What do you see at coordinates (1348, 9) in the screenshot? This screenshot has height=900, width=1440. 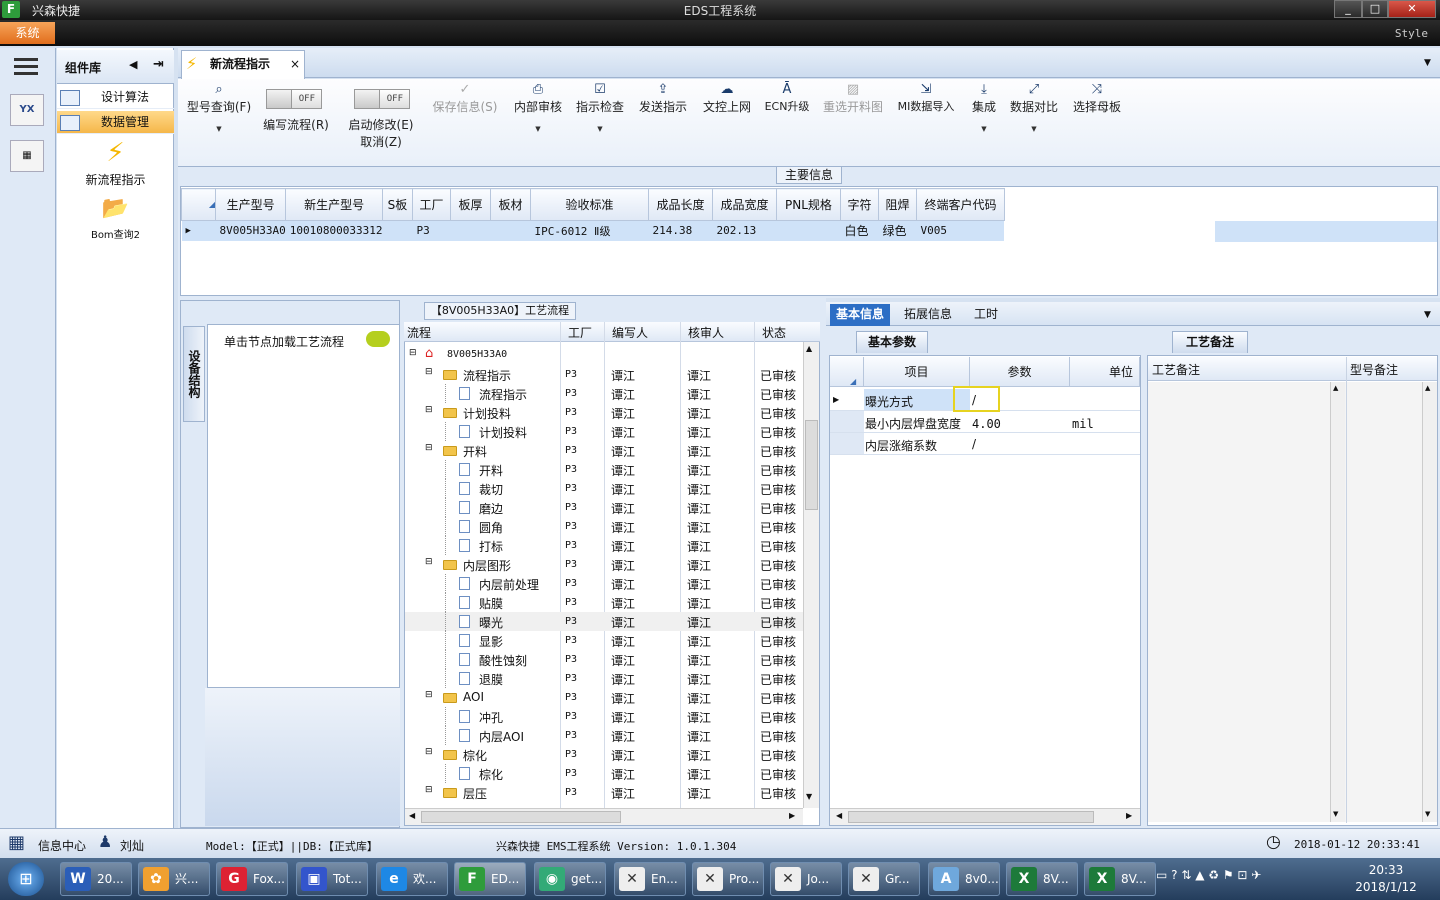 I see `minimize-button: _` at bounding box center [1348, 9].